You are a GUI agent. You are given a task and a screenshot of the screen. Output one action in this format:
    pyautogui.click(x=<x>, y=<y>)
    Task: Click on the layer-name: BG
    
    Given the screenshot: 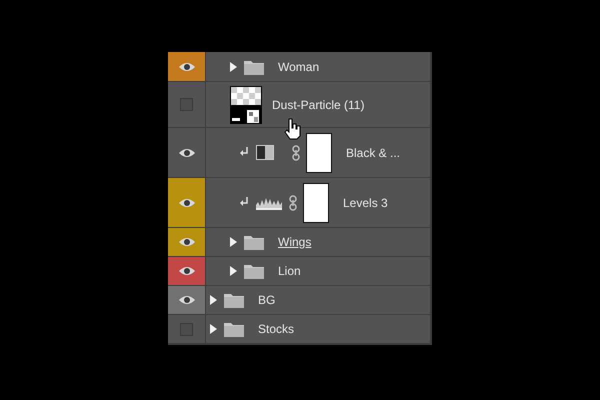 What is the action you would take?
    pyautogui.click(x=267, y=300)
    